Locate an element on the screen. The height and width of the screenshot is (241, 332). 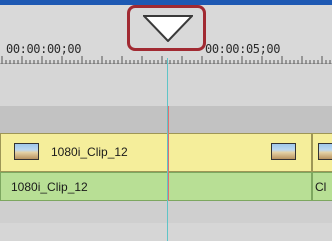
callout-highlight-frame is located at coordinates (166, 28).